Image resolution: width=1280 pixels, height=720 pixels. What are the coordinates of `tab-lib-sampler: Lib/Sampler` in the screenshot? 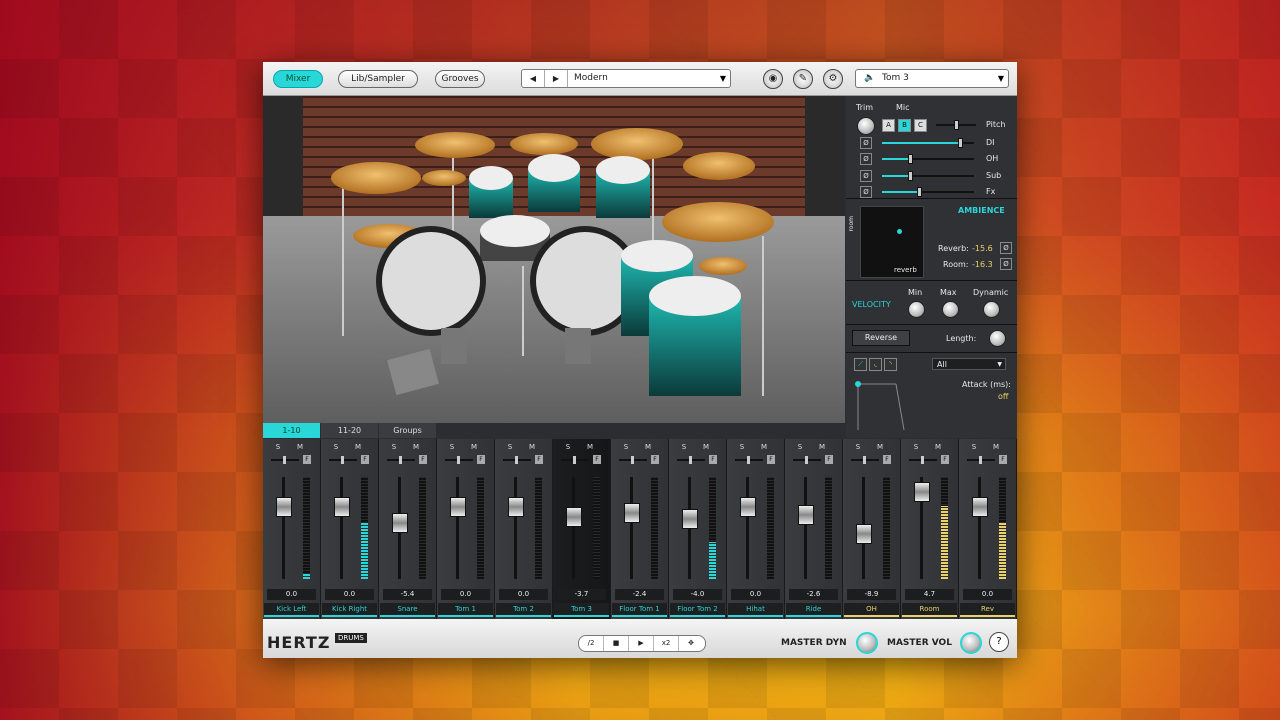 It's located at (378, 79).